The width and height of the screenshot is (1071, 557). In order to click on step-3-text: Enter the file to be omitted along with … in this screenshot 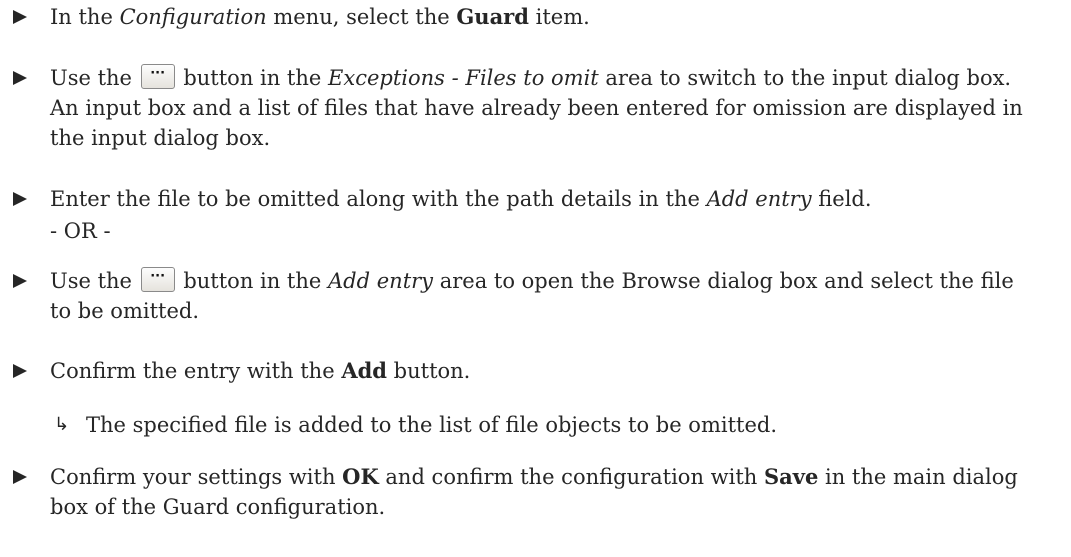, I will do `click(461, 199)`.